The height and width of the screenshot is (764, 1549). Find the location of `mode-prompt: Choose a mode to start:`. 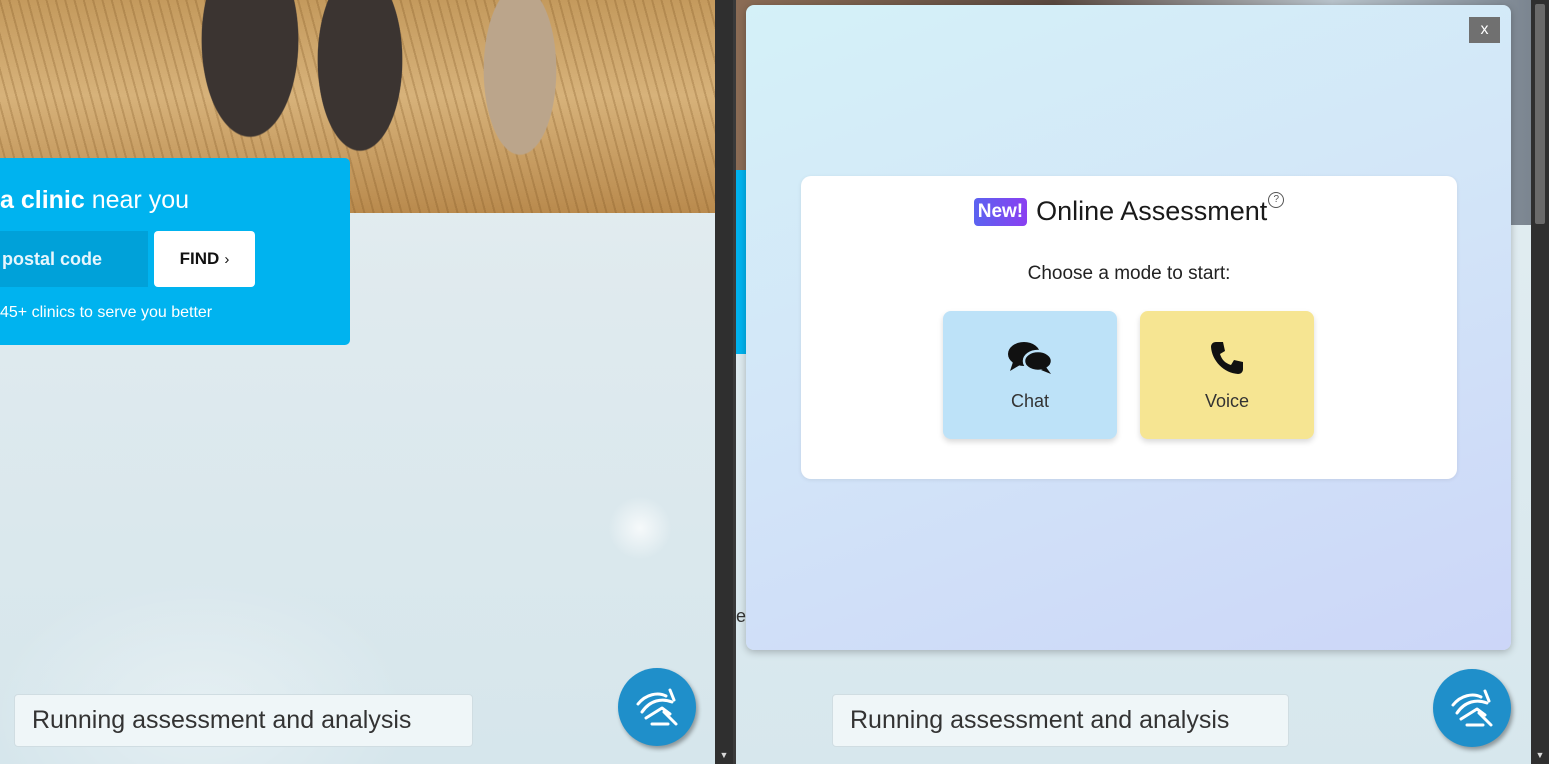

mode-prompt: Choose a mode to start: is located at coordinates (1129, 273).